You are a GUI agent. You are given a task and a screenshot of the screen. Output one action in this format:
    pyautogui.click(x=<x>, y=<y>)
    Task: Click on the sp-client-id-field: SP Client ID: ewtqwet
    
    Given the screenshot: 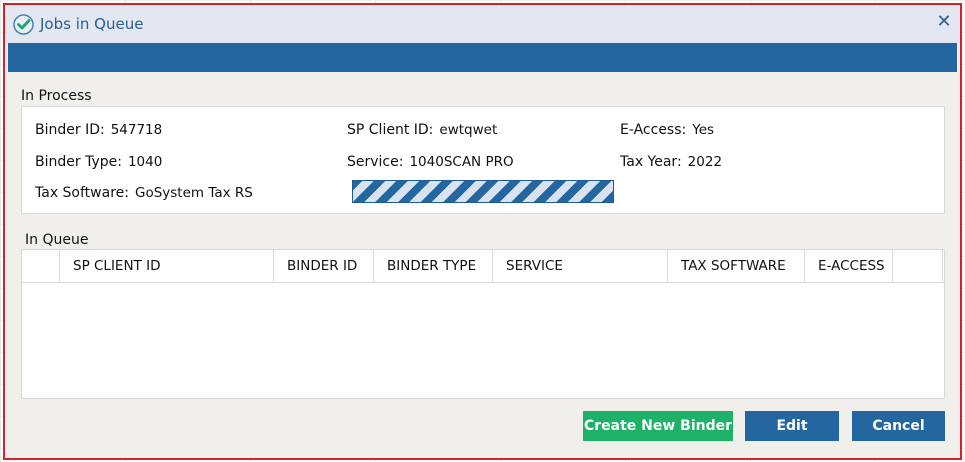 What is the action you would take?
    pyautogui.click(x=422, y=130)
    